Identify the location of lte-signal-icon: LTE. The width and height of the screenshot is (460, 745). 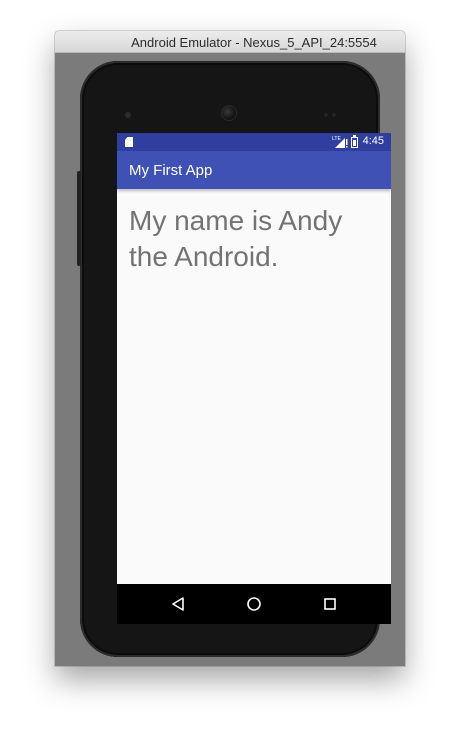
(340, 142).